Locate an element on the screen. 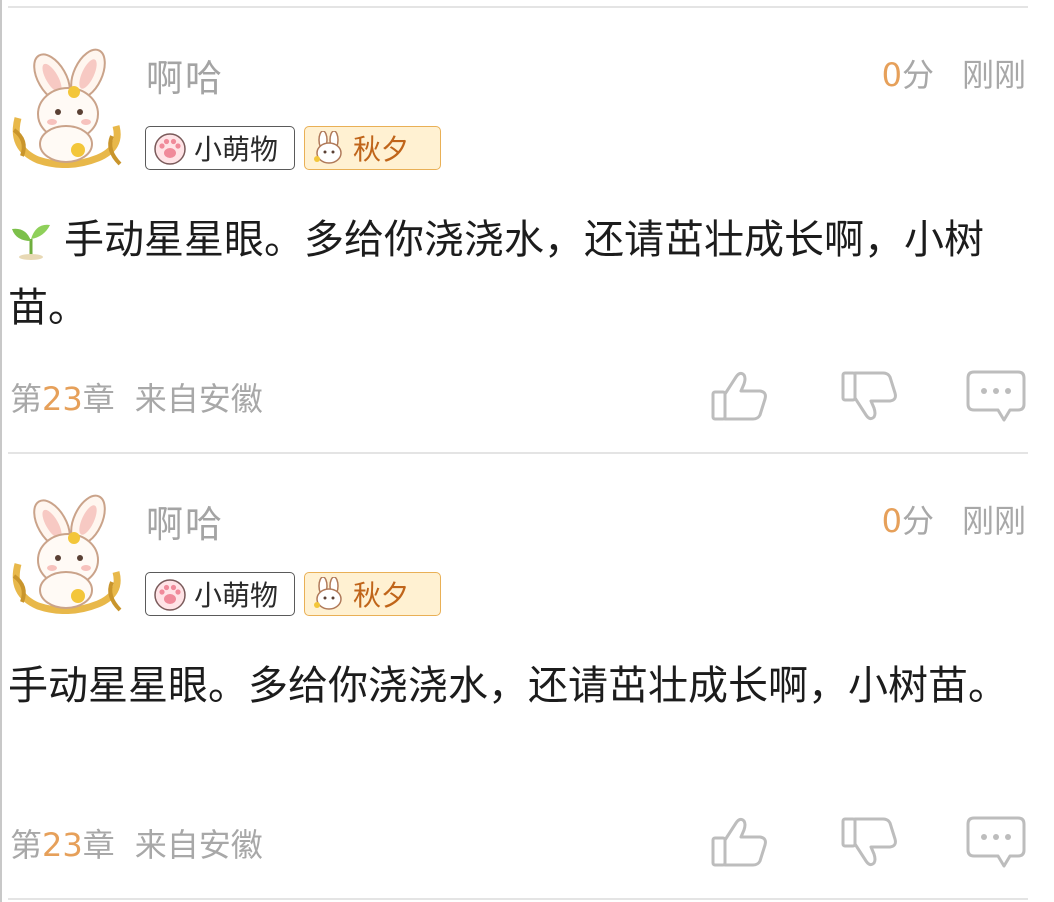 This screenshot has width=1054, height=902. sprout-icon is located at coordinates (31, 242).